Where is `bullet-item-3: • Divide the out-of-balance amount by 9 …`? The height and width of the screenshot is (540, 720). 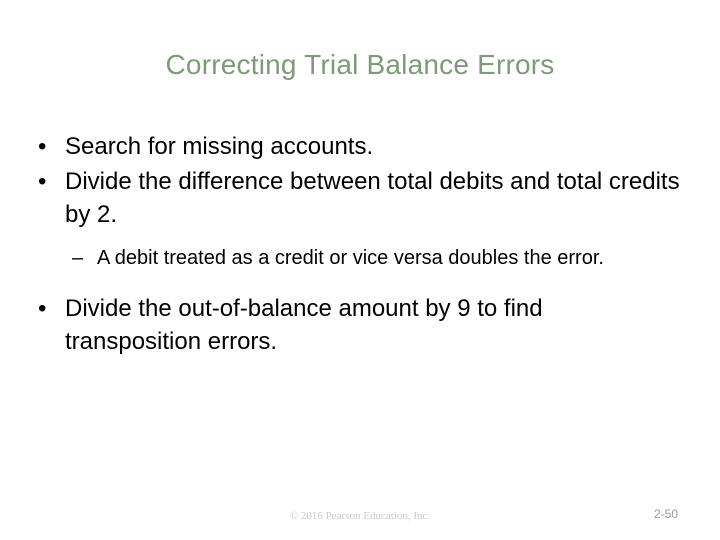 bullet-item-3: • Divide the out-of-balance amount by 9 … is located at coordinates (356, 325).